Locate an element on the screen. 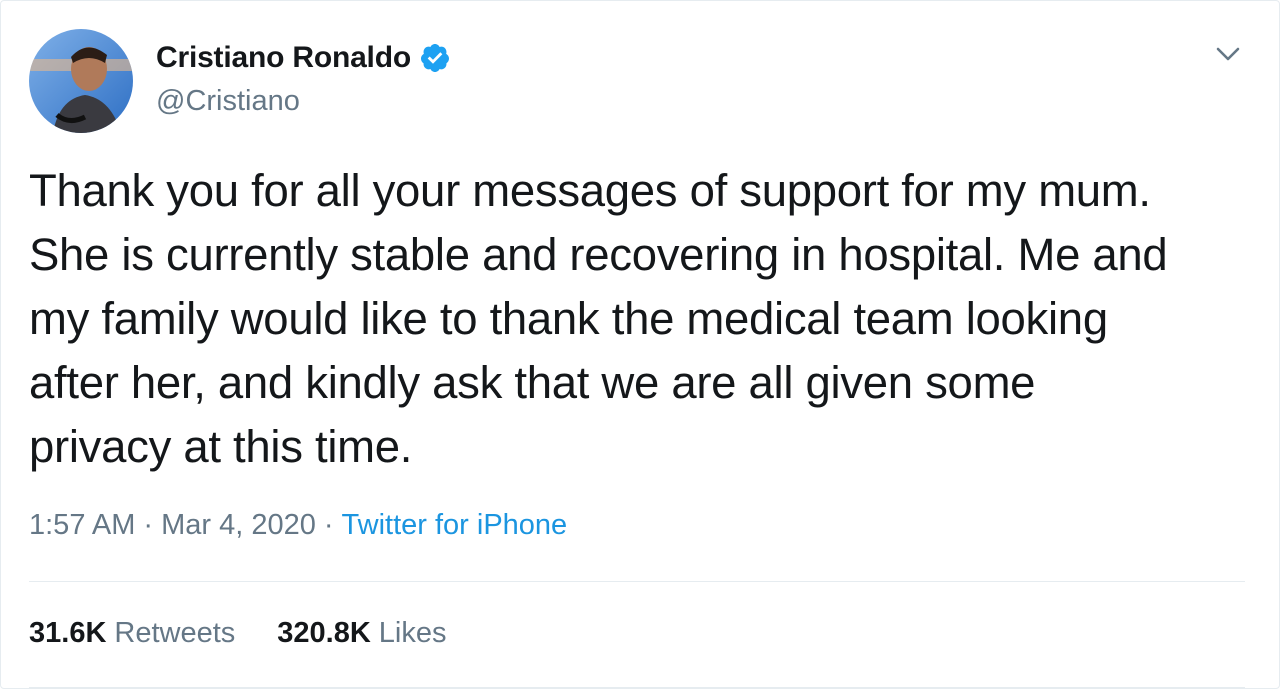 This screenshot has height=689, width=1280. author-name-row: Cristiano Ronaldo is located at coordinates (303, 58).